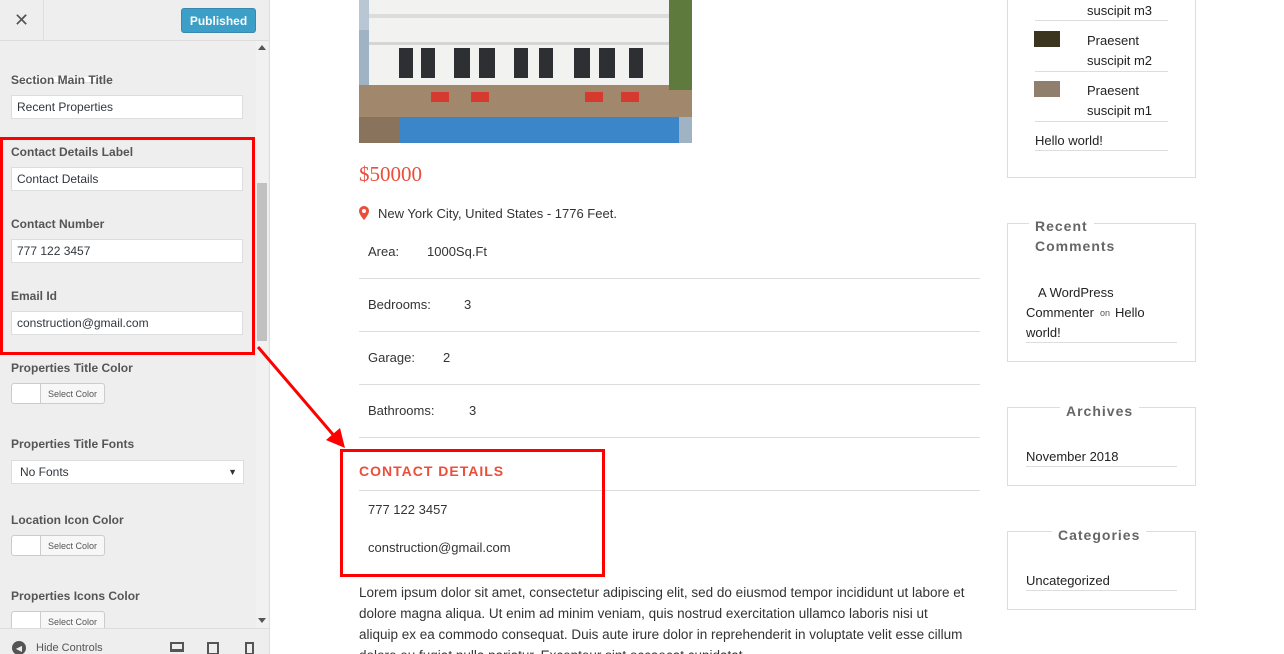 The width and height of the screenshot is (1284, 654). What do you see at coordinates (1043, 332) in the screenshot?
I see `comment-post-link-cont: world!` at bounding box center [1043, 332].